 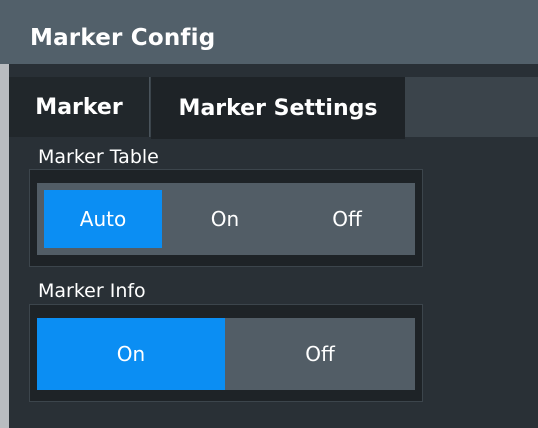 I want to click on tab-marker-settings: Marker Settings, so click(x=278, y=108).